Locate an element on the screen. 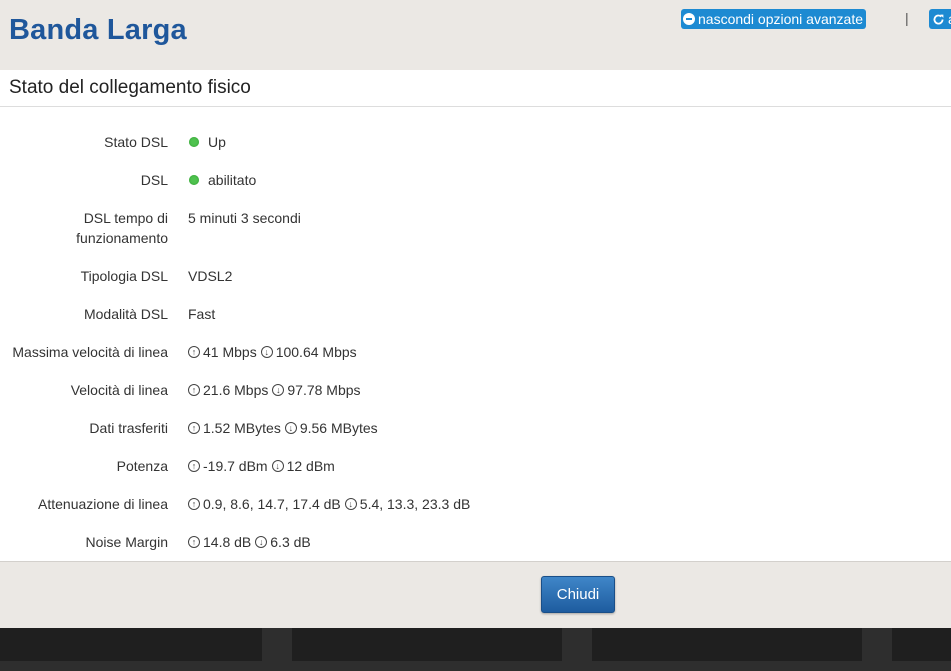 The image size is (951, 671). row-value: abilitato is located at coordinates (222, 180).